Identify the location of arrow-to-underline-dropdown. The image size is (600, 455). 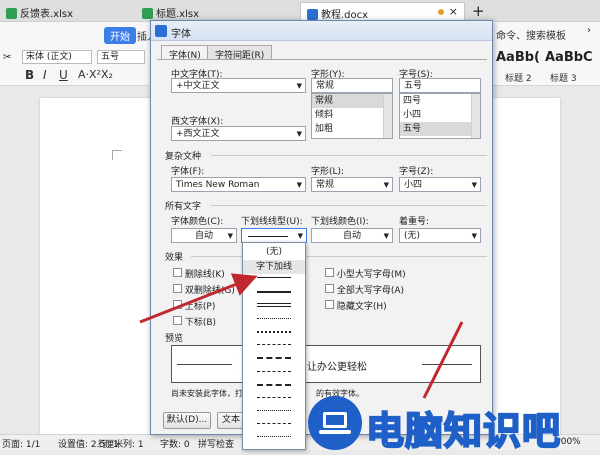
(198, 298).